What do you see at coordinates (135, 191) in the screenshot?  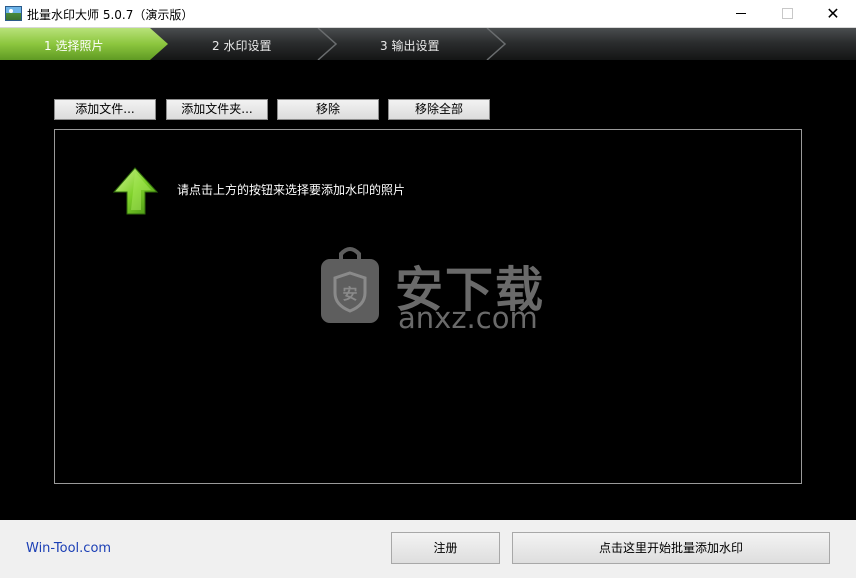 I see `green-up-arrow-icon` at bounding box center [135, 191].